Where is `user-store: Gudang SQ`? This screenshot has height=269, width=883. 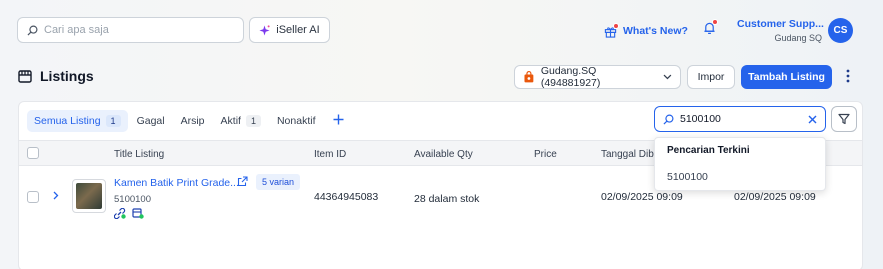
user-store: Gudang SQ is located at coordinates (798, 38).